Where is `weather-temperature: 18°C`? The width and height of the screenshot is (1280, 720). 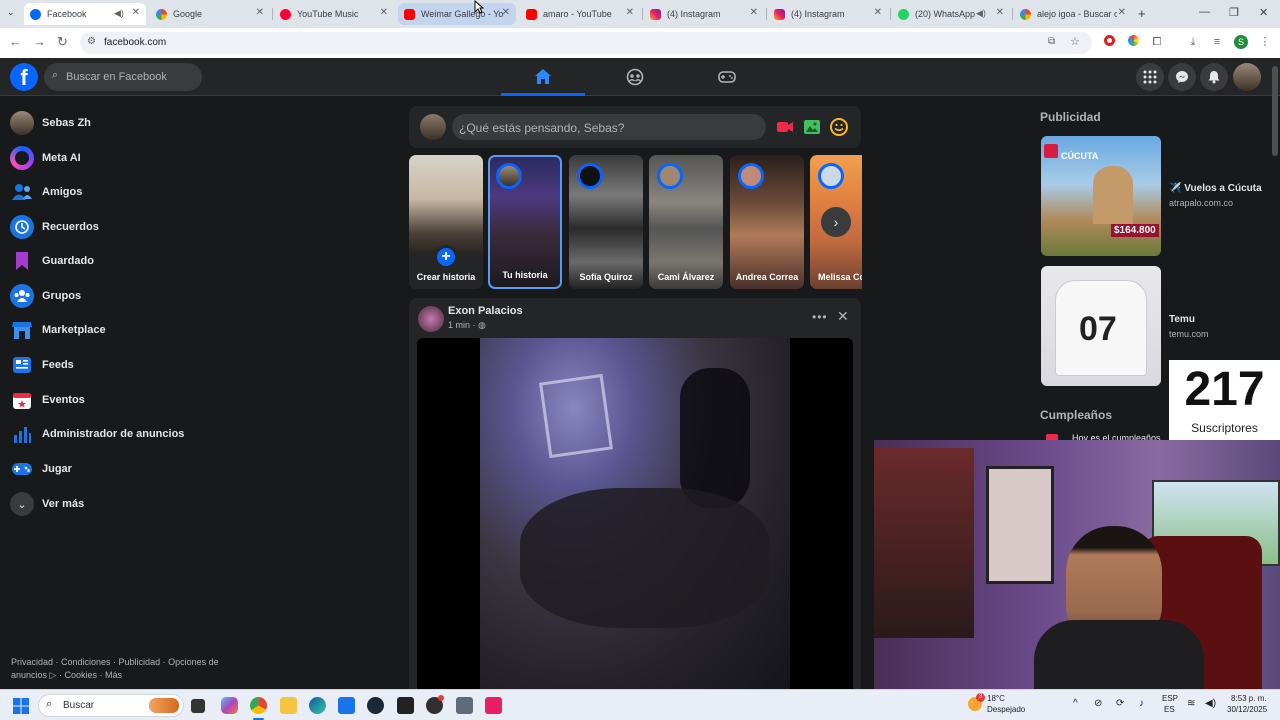
weather-temperature: 18°C is located at coordinates (996, 698).